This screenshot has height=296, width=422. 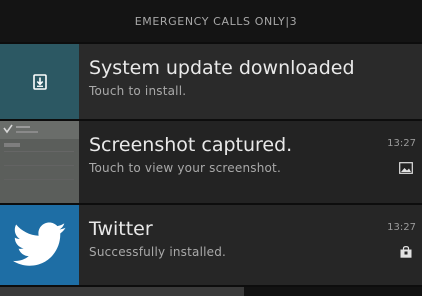 I want to click on scrollbar, so click(x=122, y=291).